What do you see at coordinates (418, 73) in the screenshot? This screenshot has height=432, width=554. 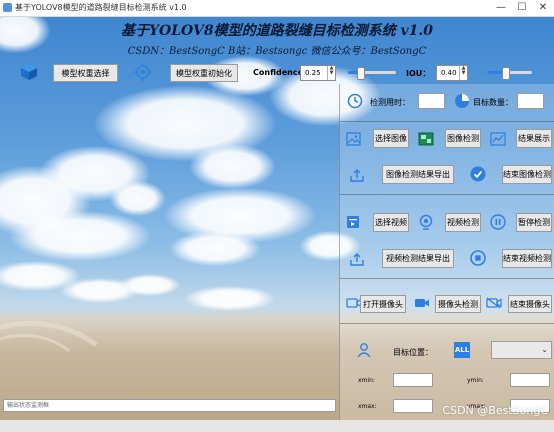 I see `iou-label: IOU：` at bounding box center [418, 73].